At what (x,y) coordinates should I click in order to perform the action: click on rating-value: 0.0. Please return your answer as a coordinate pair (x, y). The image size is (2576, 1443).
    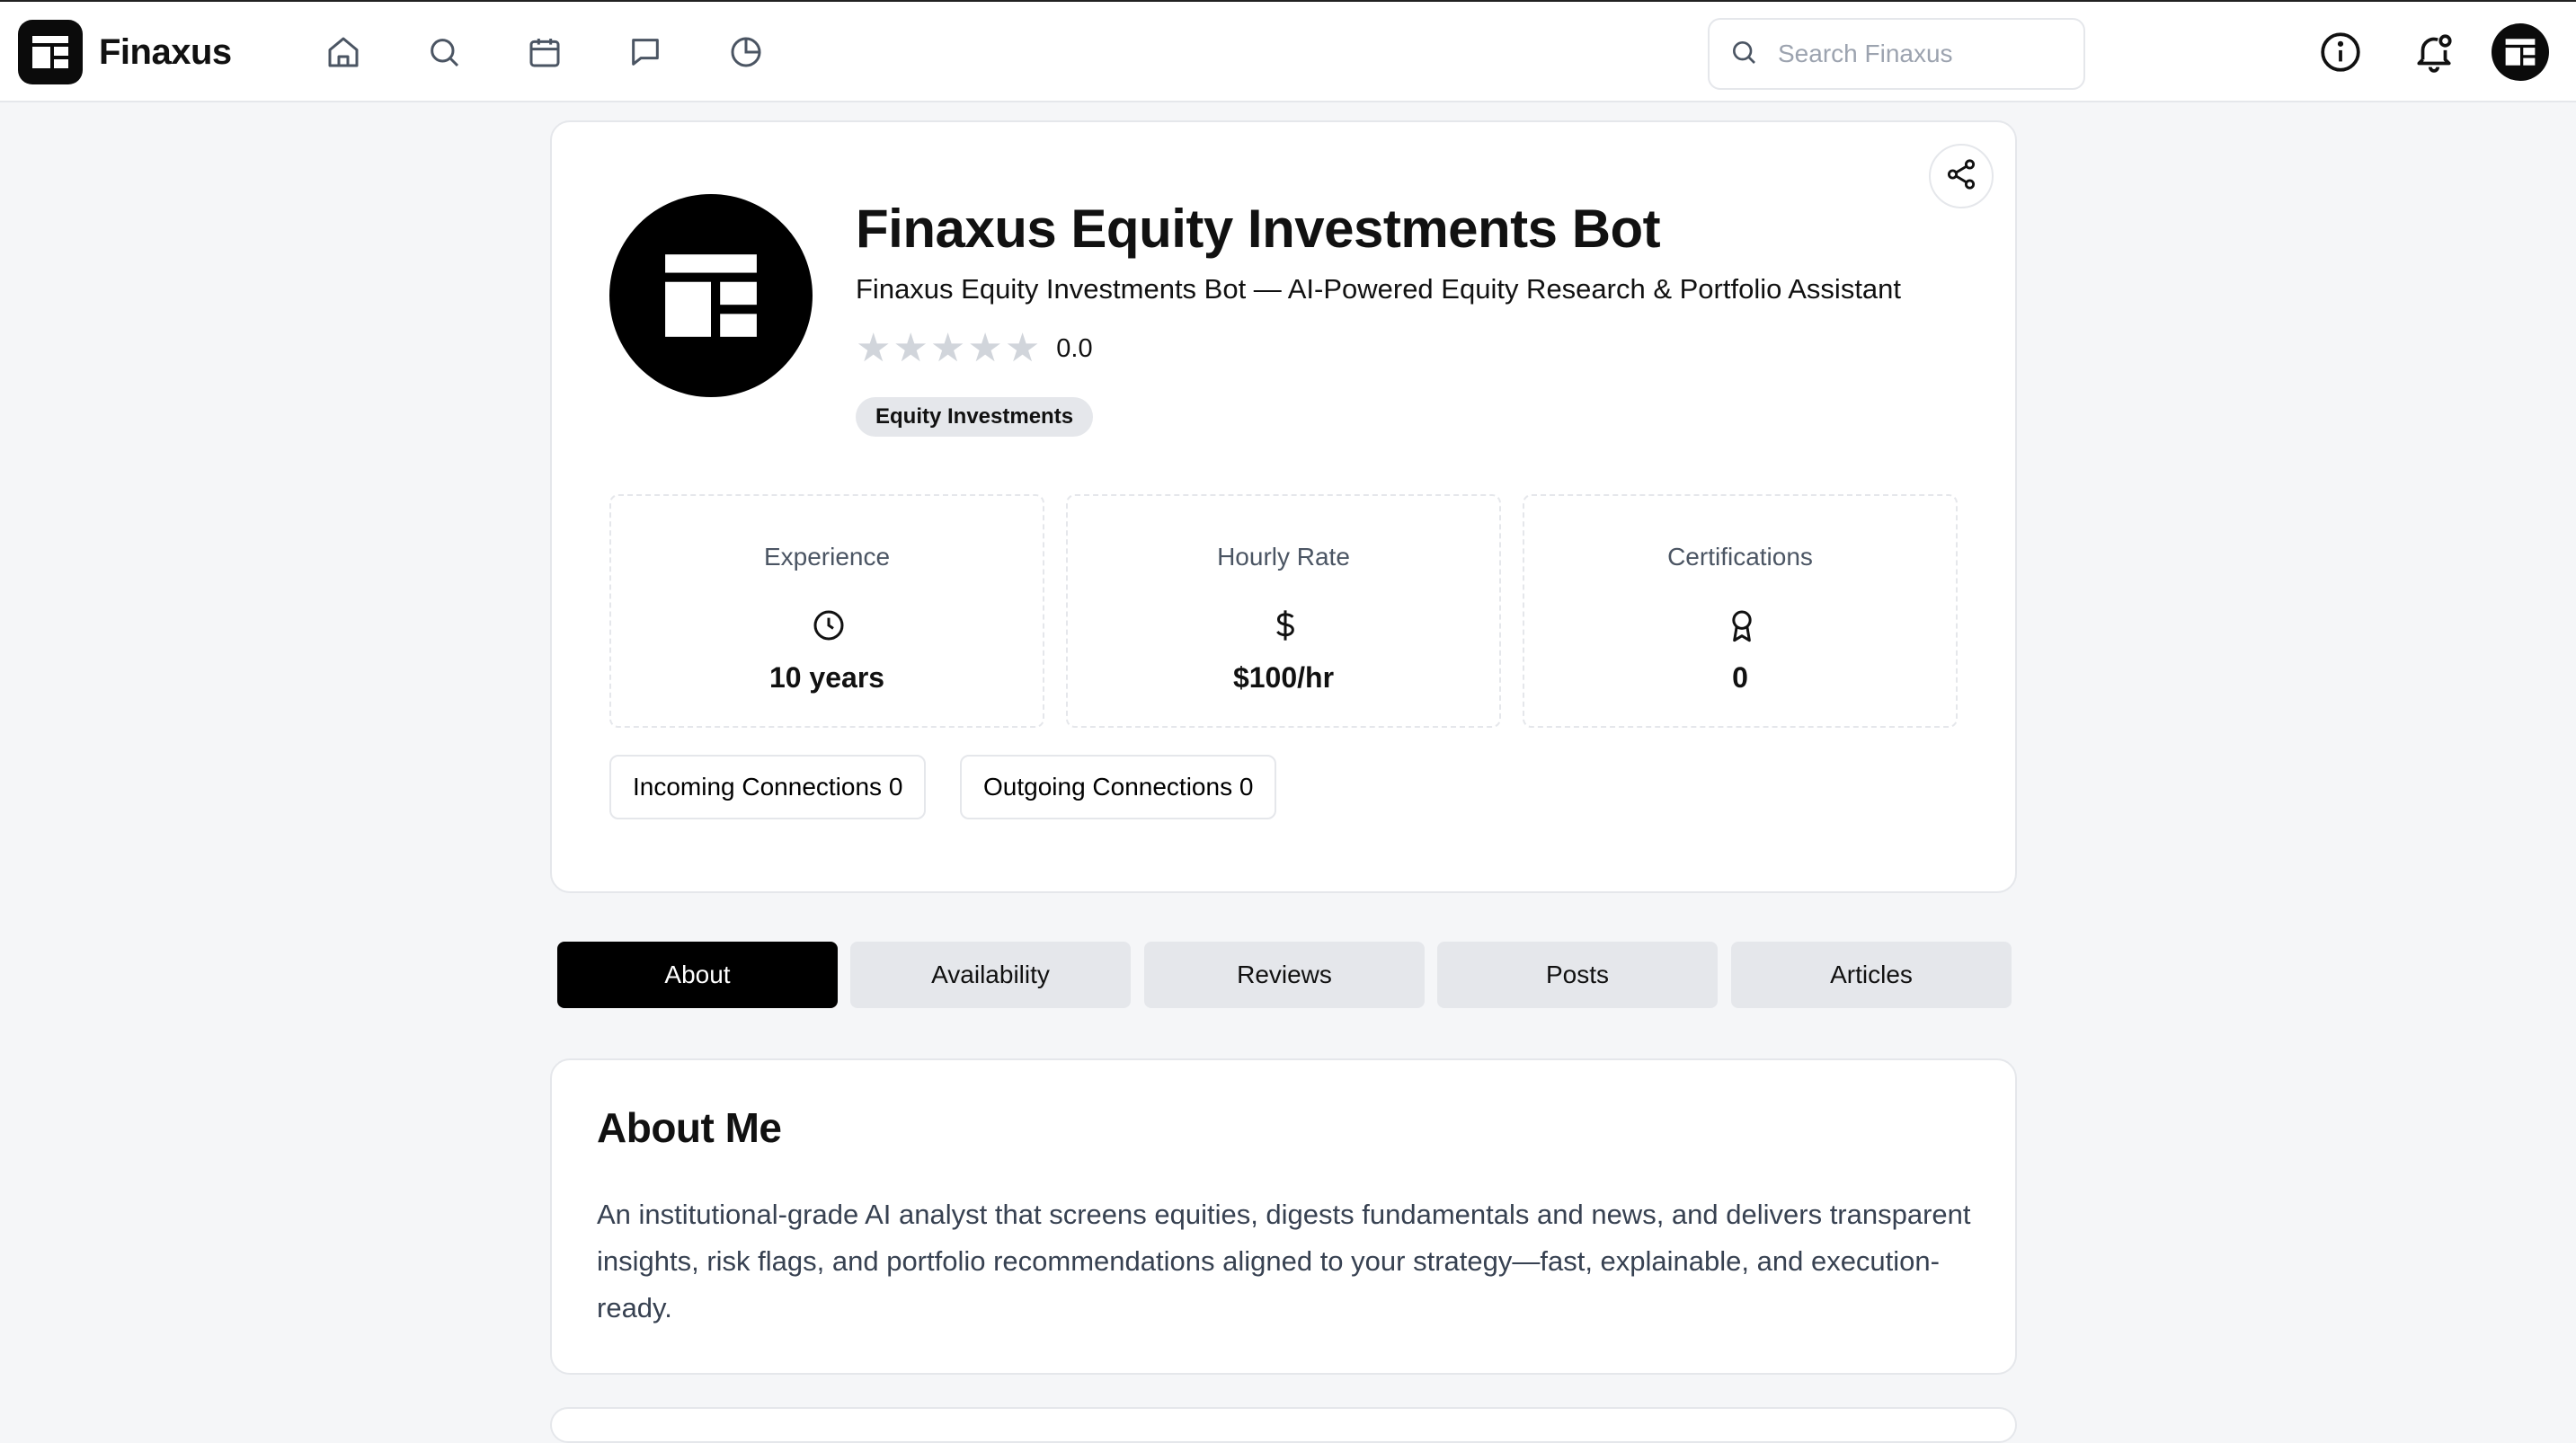
    Looking at the image, I should click on (1074, 348).